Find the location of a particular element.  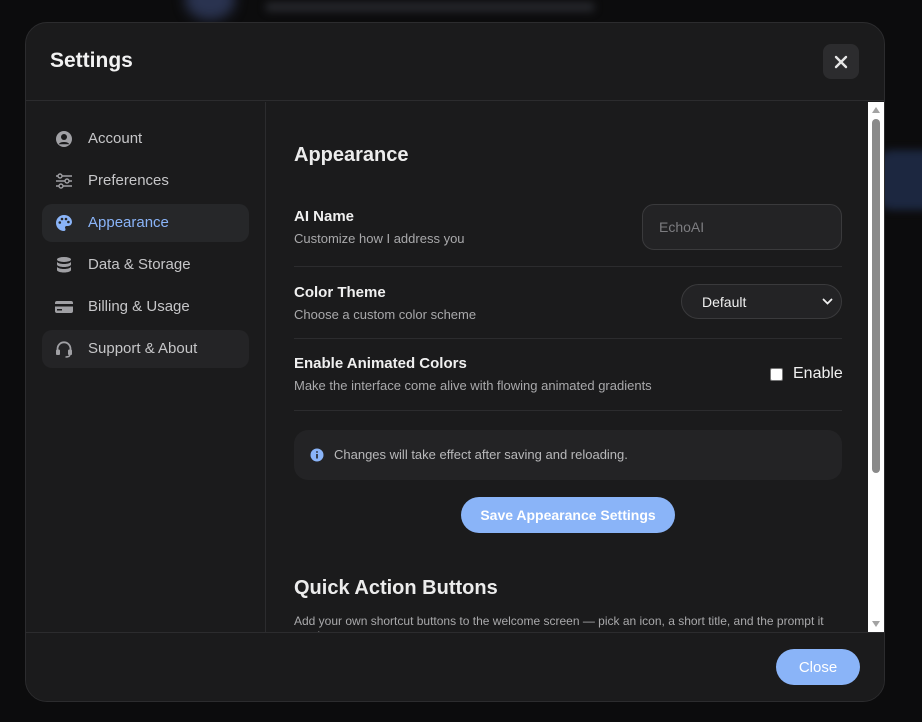

animated-colors-checkbox is located at coordinates (776, 374).